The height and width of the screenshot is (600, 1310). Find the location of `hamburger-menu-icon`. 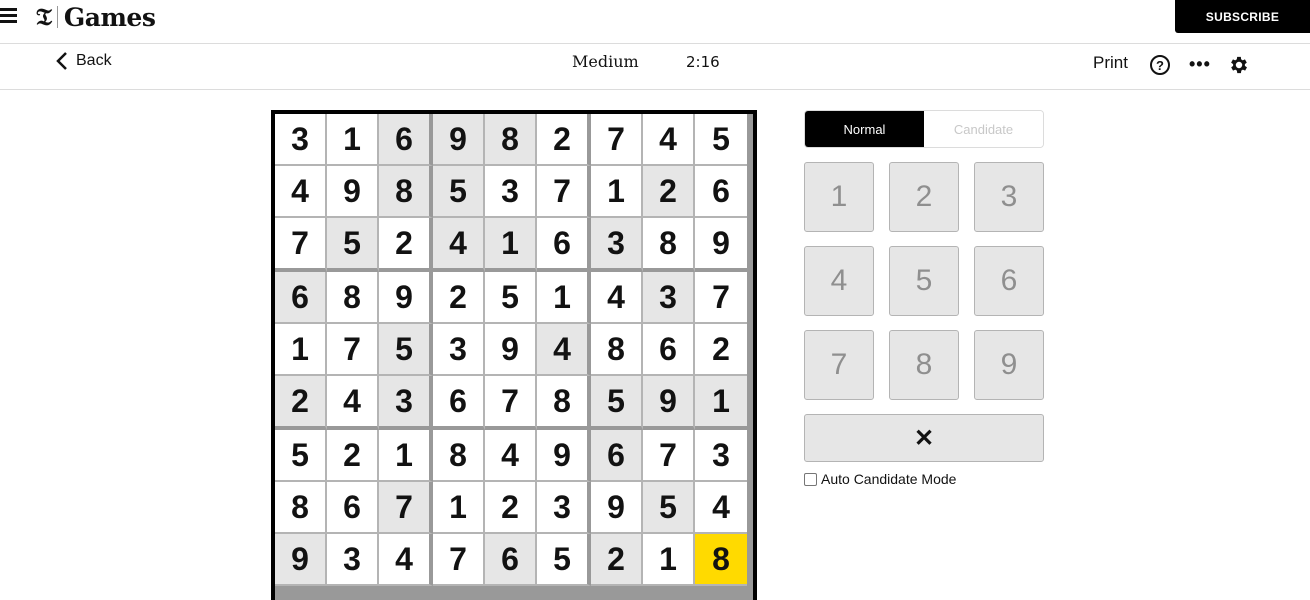

hamburger-menu-icon is located at coordinates (9, 16).